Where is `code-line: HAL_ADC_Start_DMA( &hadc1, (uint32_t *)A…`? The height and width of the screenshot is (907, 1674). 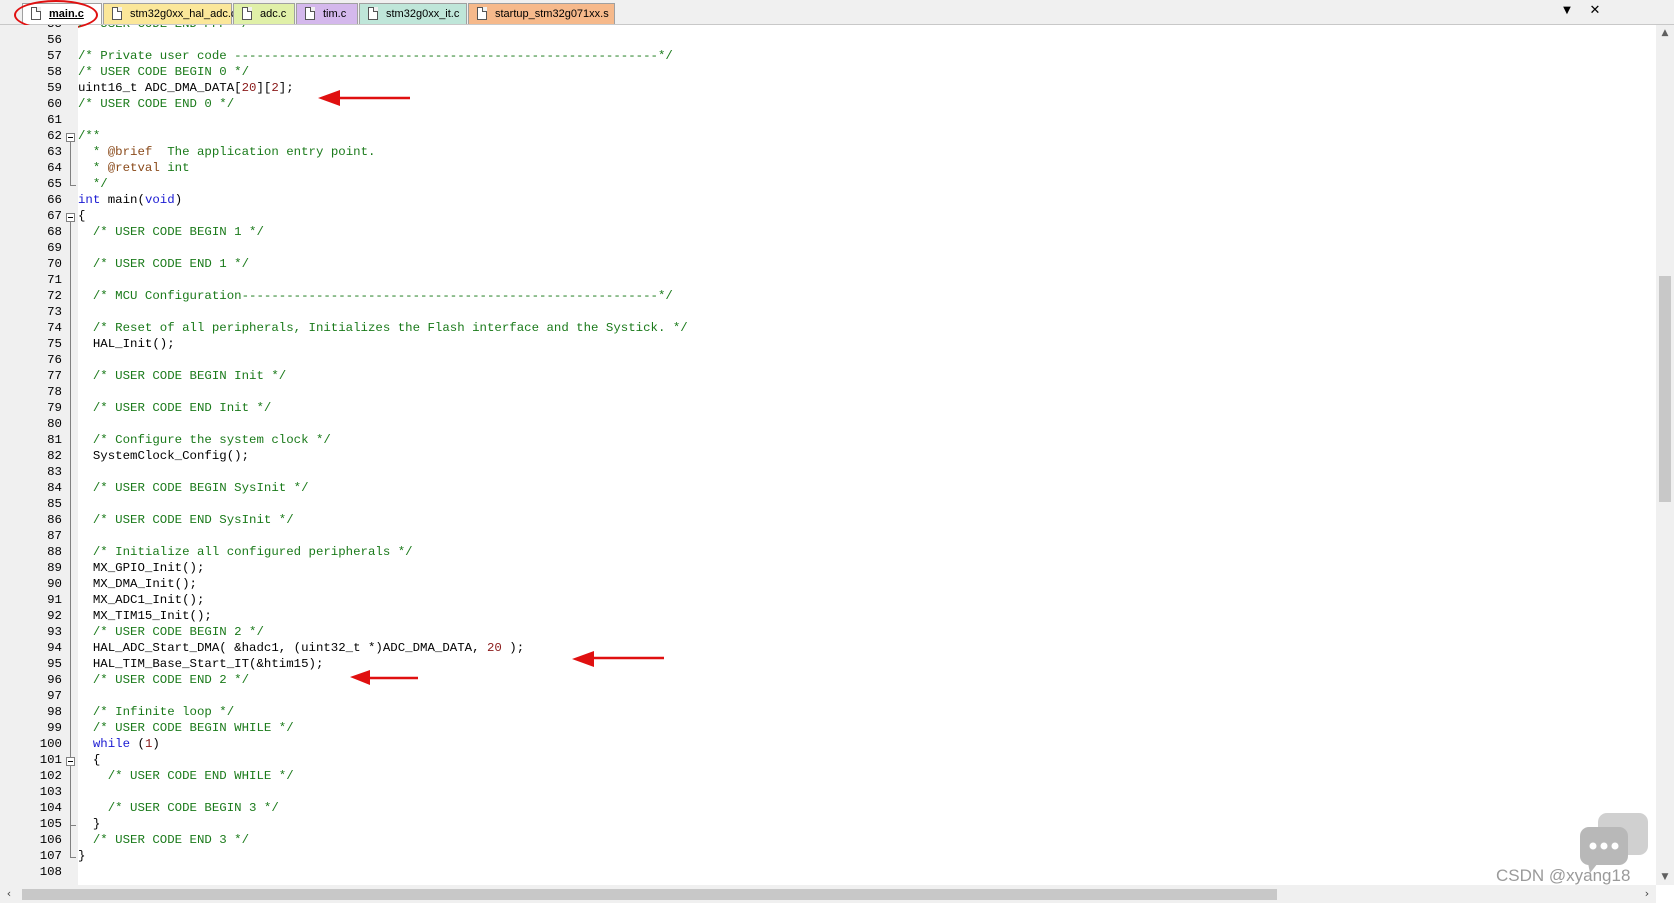 code-line: HAL_ADC_Start_DMA( &hadc1, (uint32_t *)A… is located at coordinates (301, 649).